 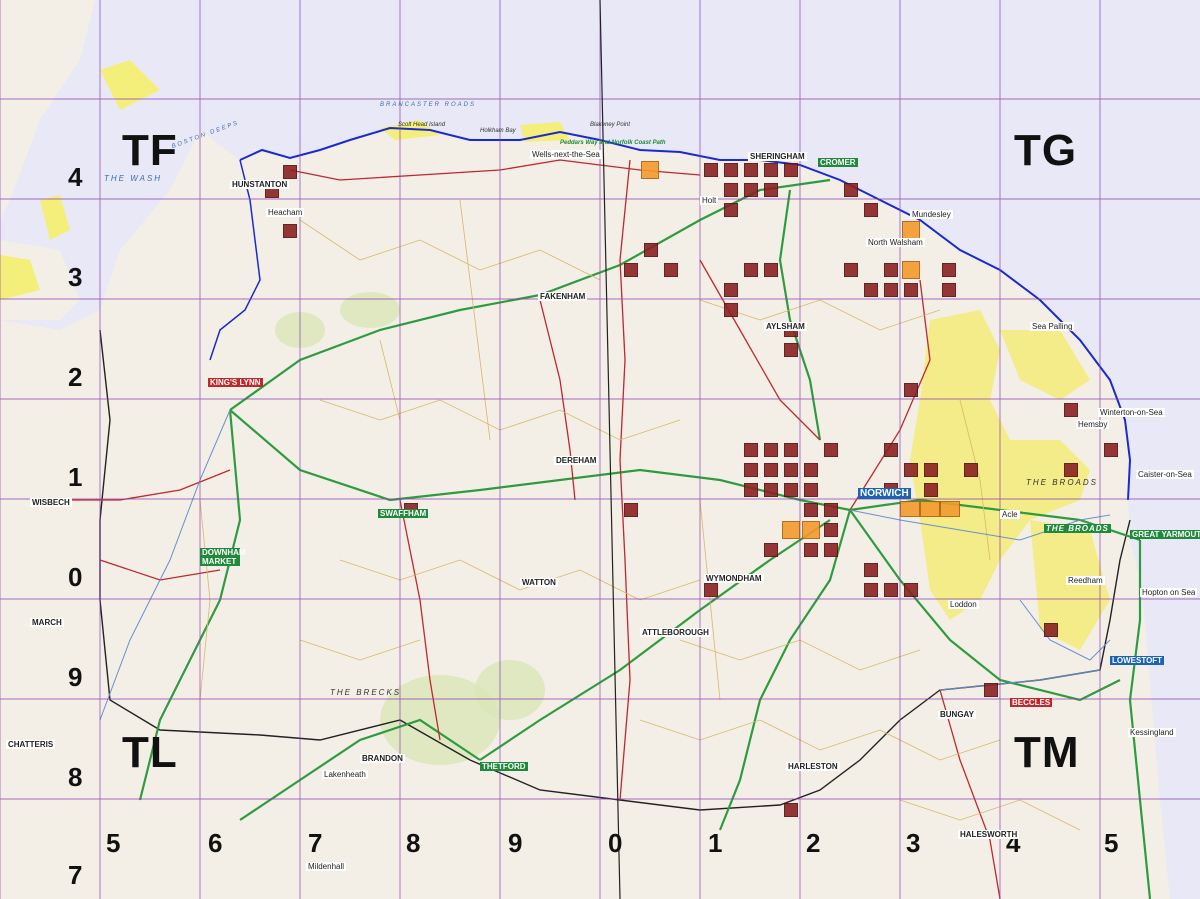 I want to click on town-label: CHATTERIS, so click(x=31, y=744).